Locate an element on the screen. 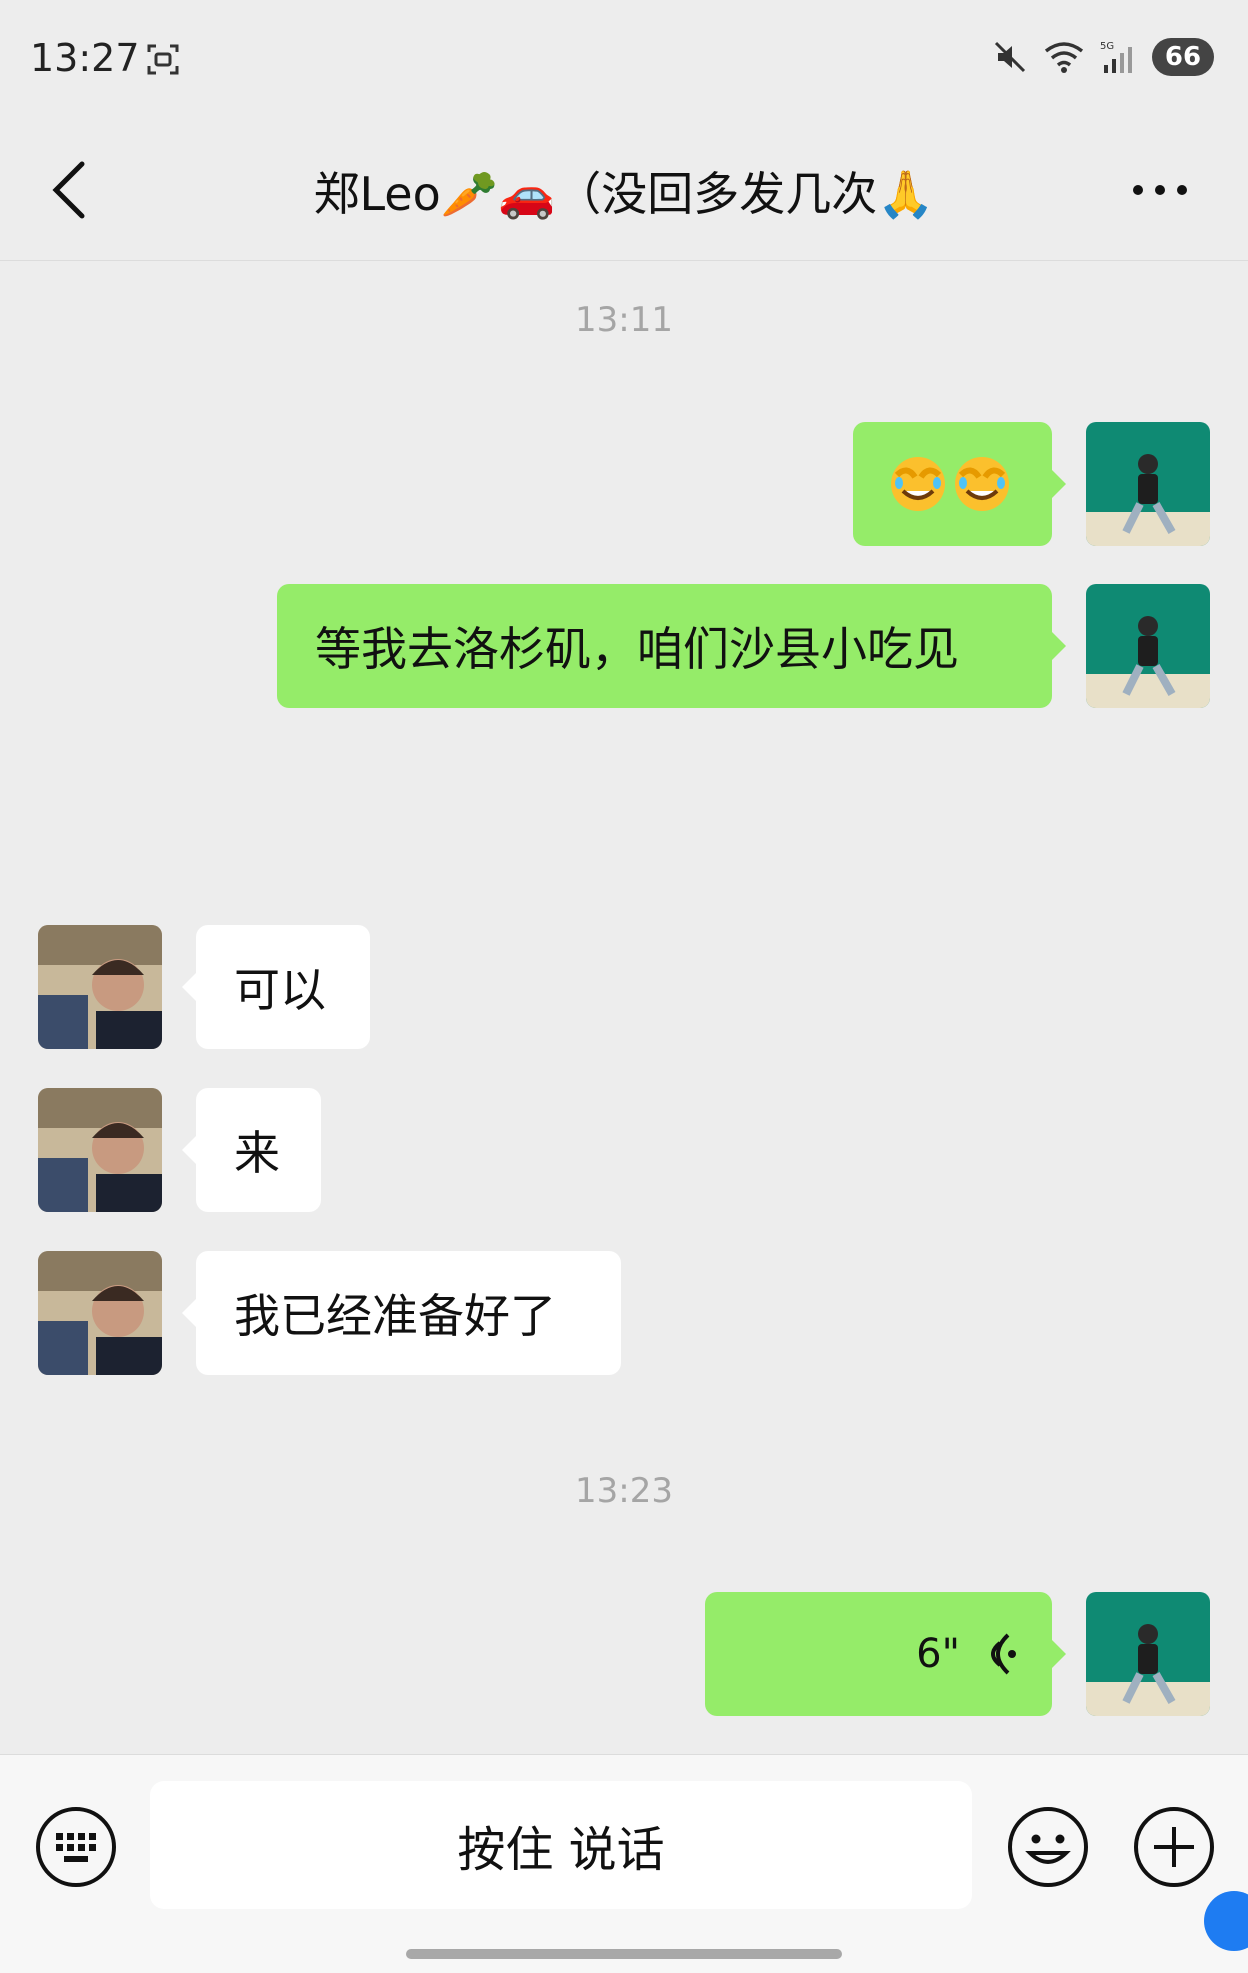 The height and width of the screenshot is (1973, 1248). mute-icon is located at coordinates (1010, 57).